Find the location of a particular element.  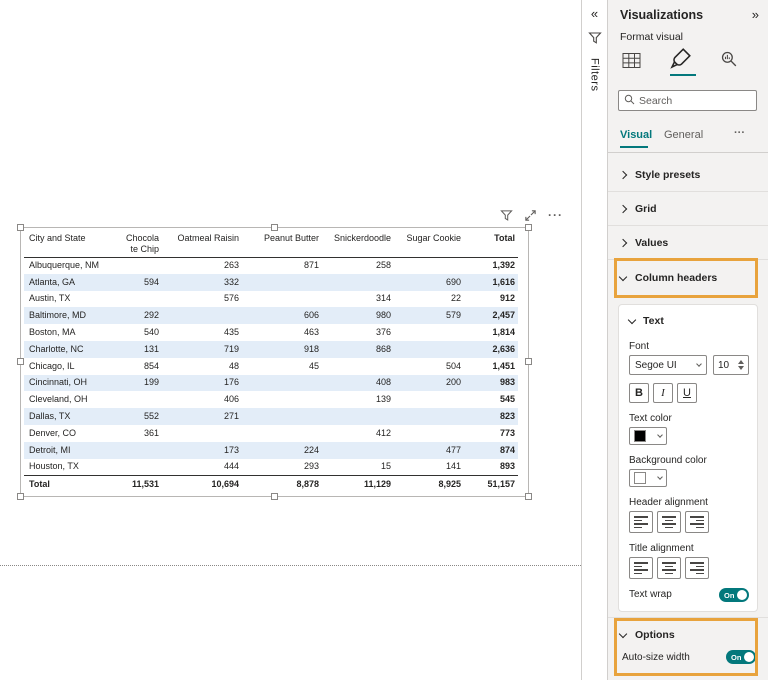

value-cell: 332 is located at coordinates (231, 281).